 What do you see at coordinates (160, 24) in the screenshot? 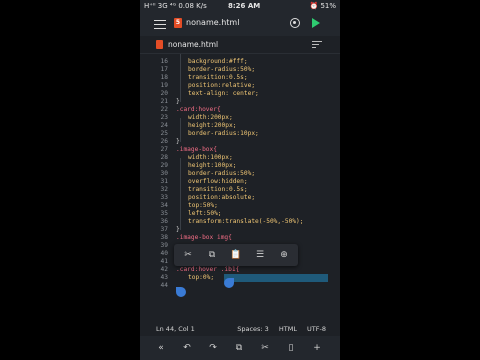
I see `menu-icon` at bounding box center [160, 24].